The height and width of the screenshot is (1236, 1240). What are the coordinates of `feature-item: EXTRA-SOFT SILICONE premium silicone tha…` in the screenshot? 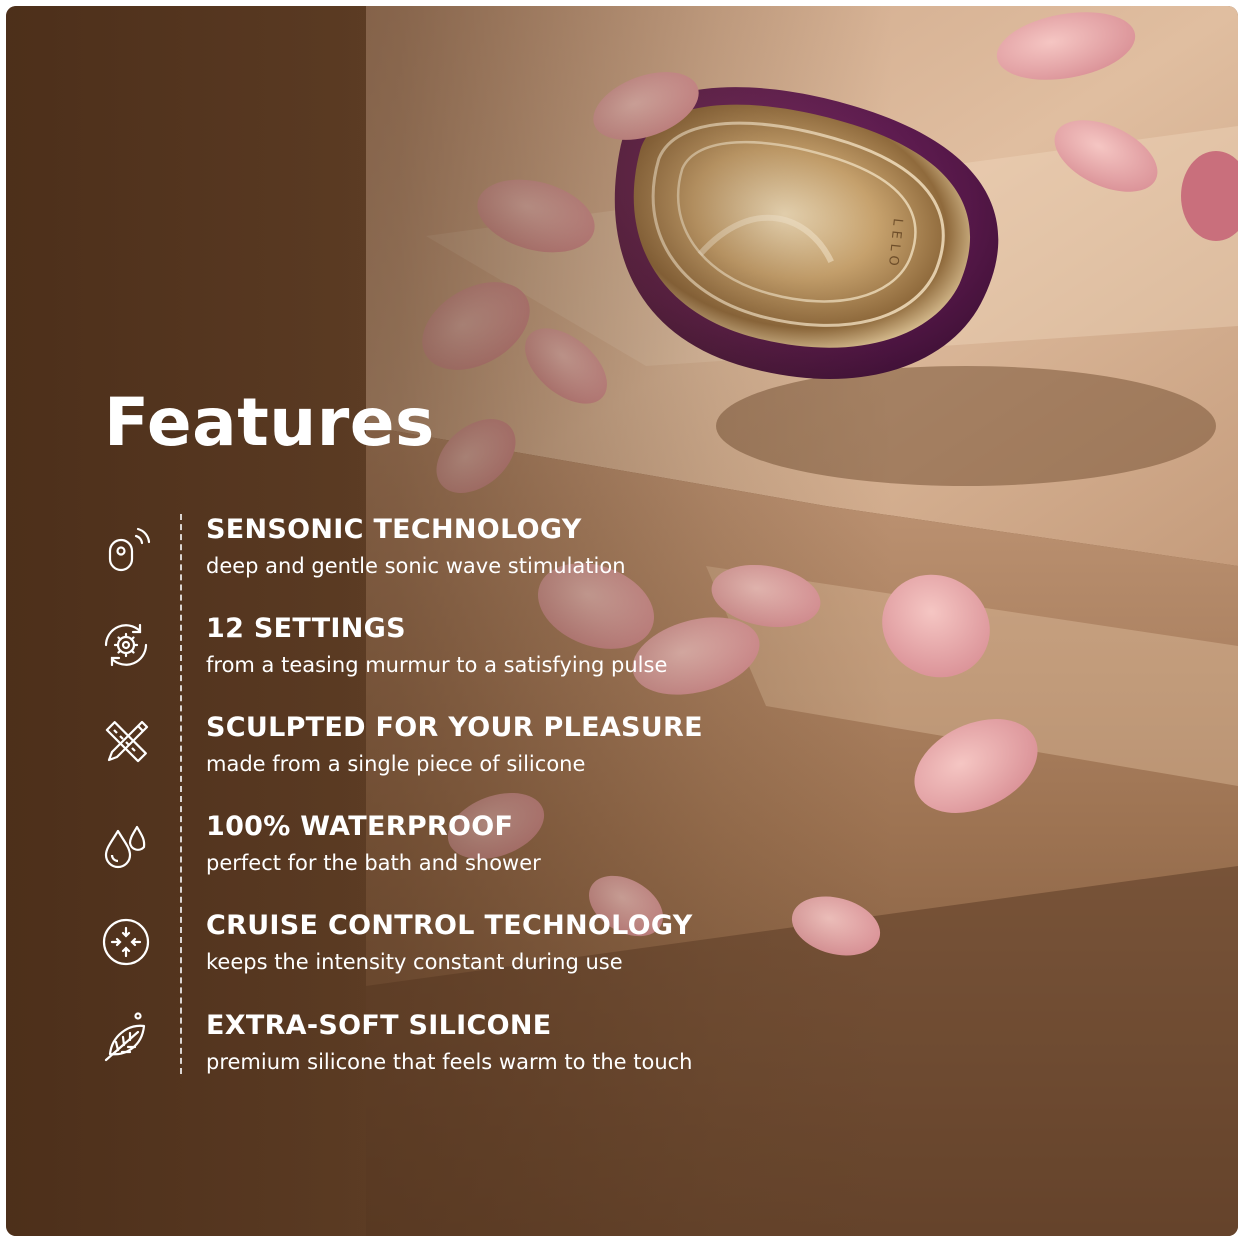 It's located at (506, 1050).